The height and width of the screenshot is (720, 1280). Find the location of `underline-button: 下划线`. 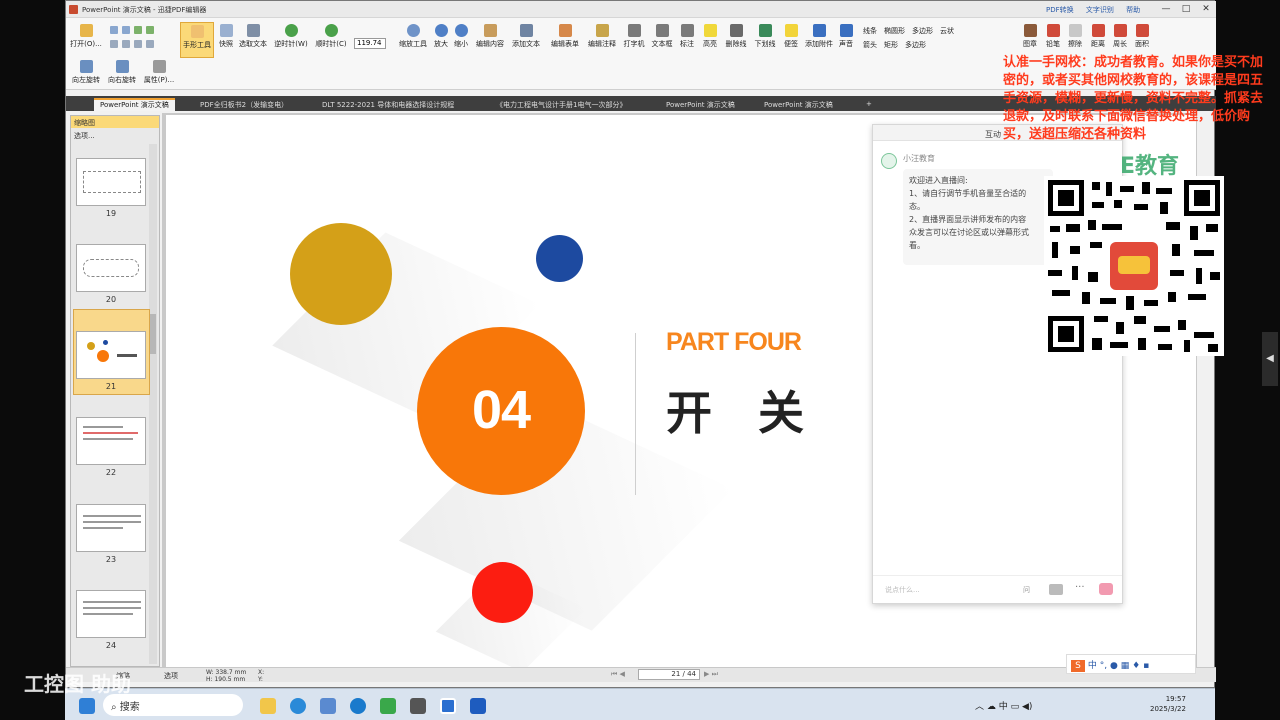

underline-button: 下划线 is located at coordinates (765, 36).